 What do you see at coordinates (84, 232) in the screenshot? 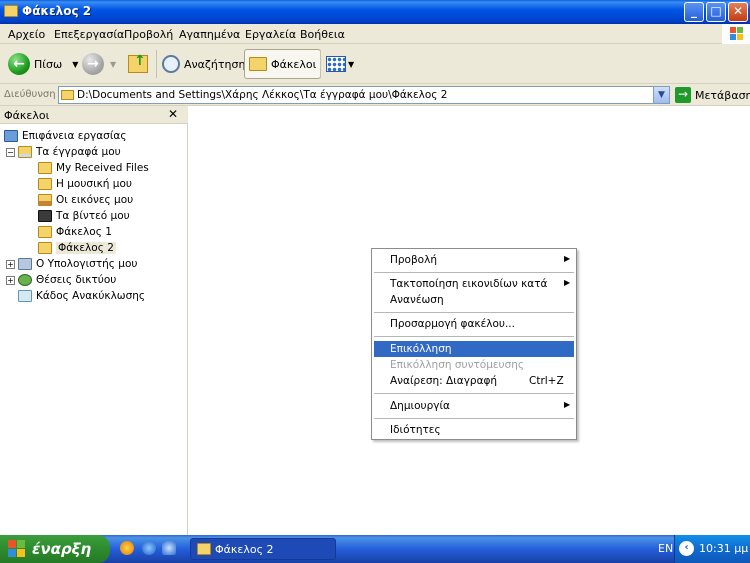
I see `tree-item-label: Φάκελος 1` at bounding box center [84, 232].